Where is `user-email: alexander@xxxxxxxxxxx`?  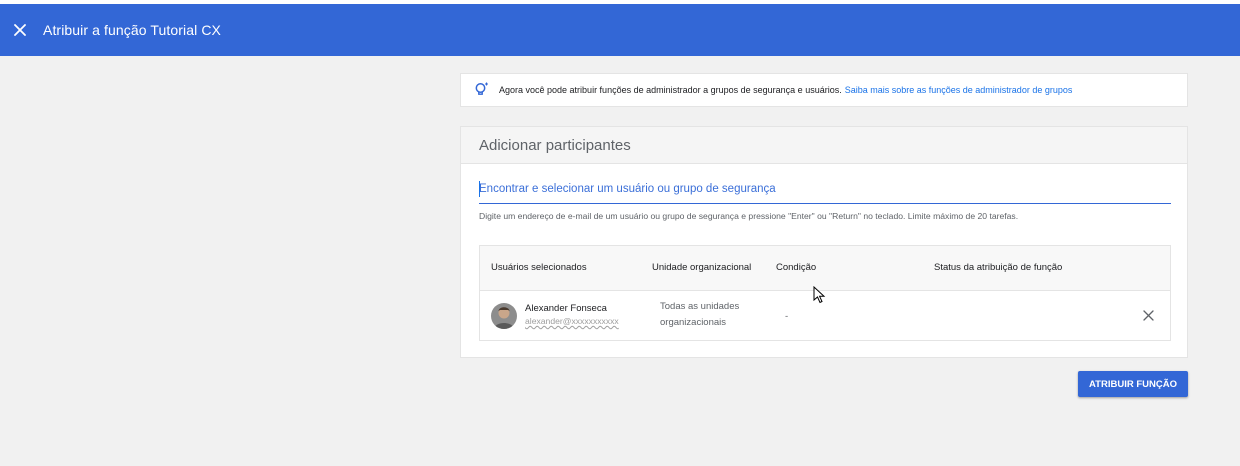
user-email: alexander@xxxxxxxxxxx is located at coordinates (572, 321).